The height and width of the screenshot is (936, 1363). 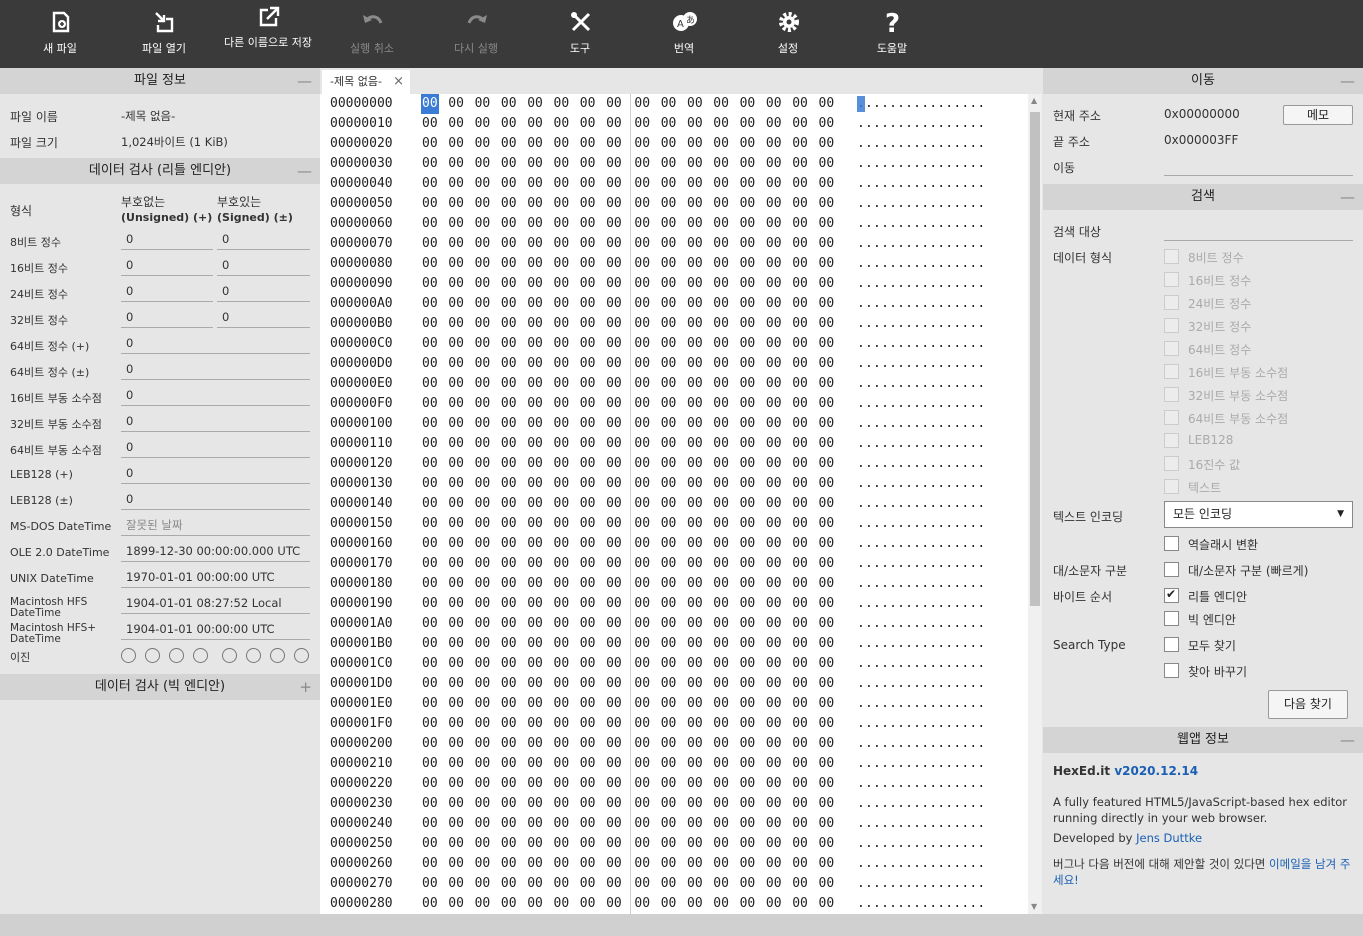 I want to click on find-all-checkbox, so click(x=1171, y=644).